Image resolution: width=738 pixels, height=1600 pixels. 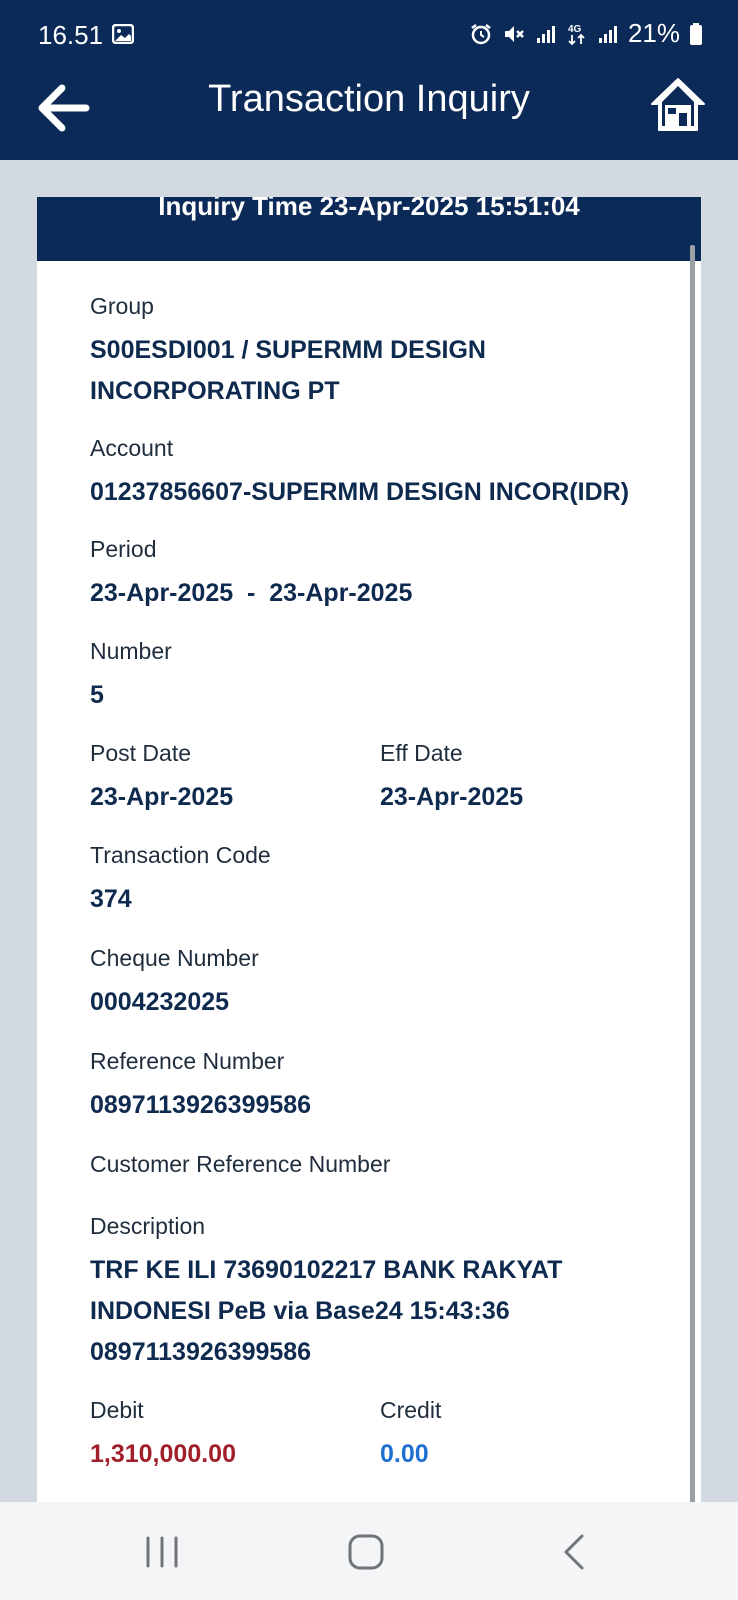 I want to click on inquiry-time-header: Inquiry Time 23-Apr-2025 15:51:04, so click(x=369, y=229).